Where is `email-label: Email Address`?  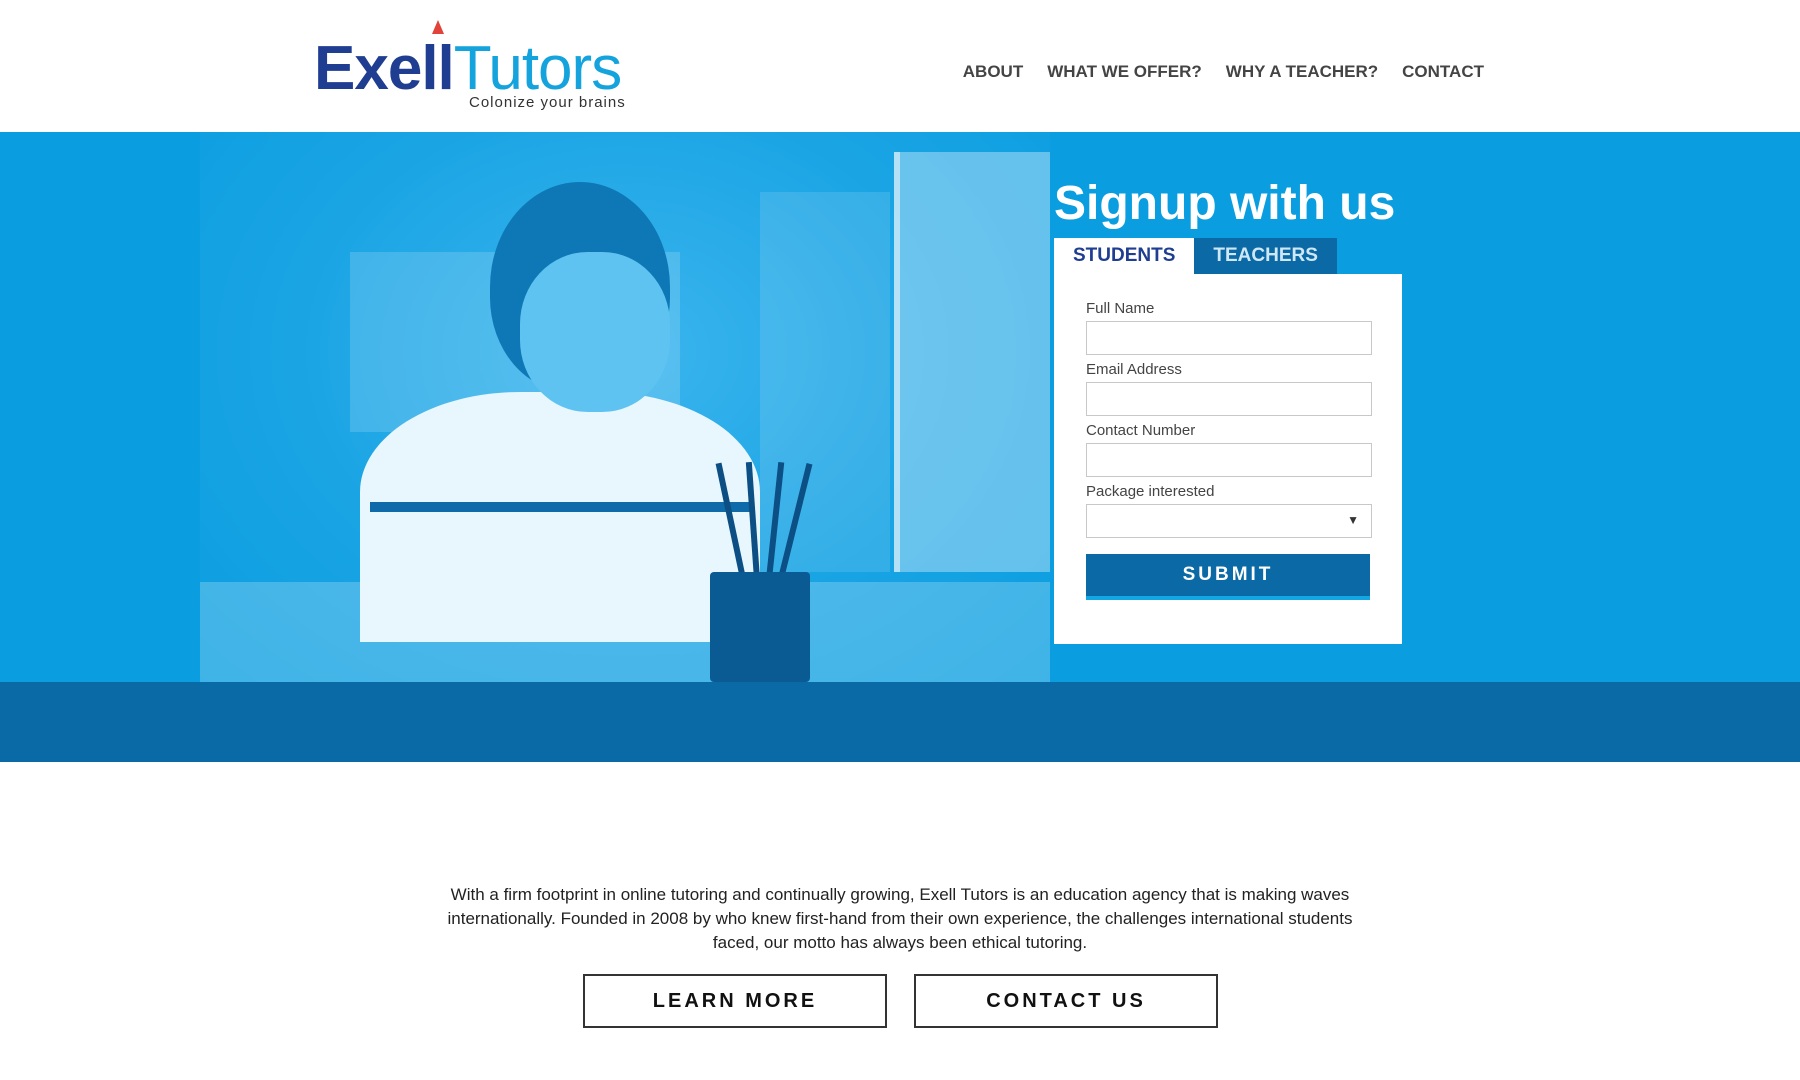 email-label: Email Address is located at coordinates (1134, 369).